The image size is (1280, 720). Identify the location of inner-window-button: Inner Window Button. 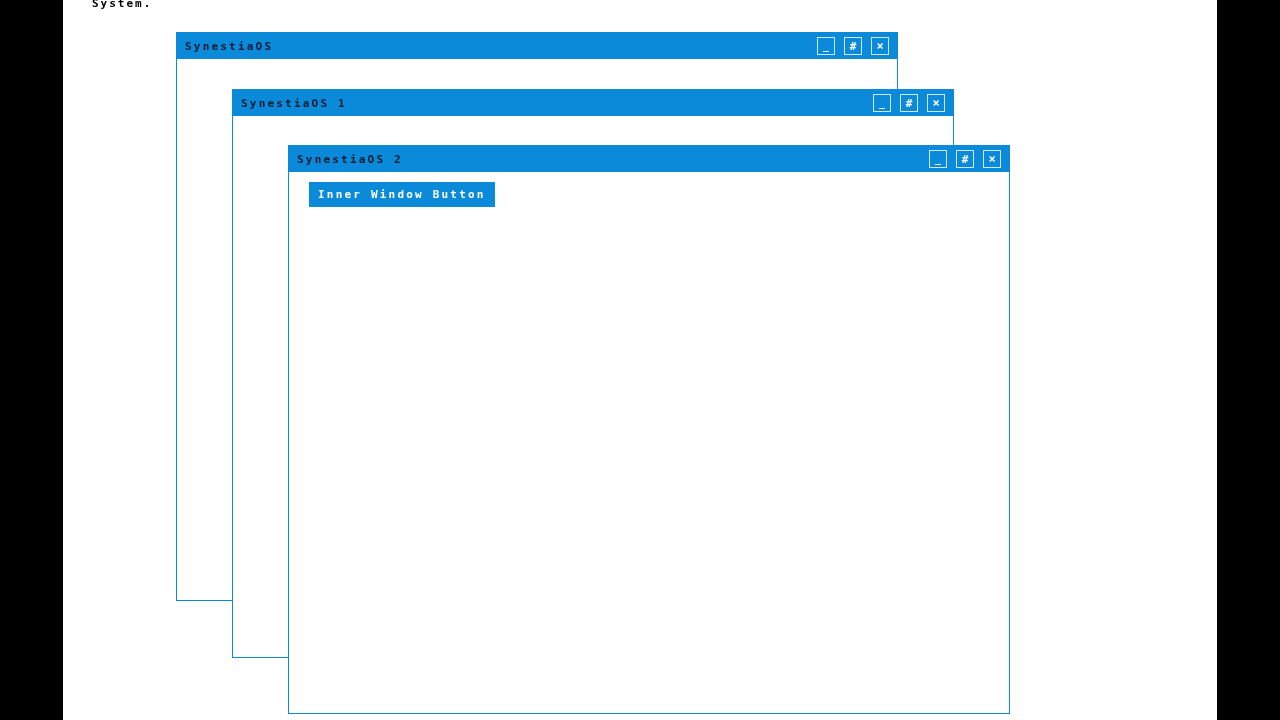
(402, 194).